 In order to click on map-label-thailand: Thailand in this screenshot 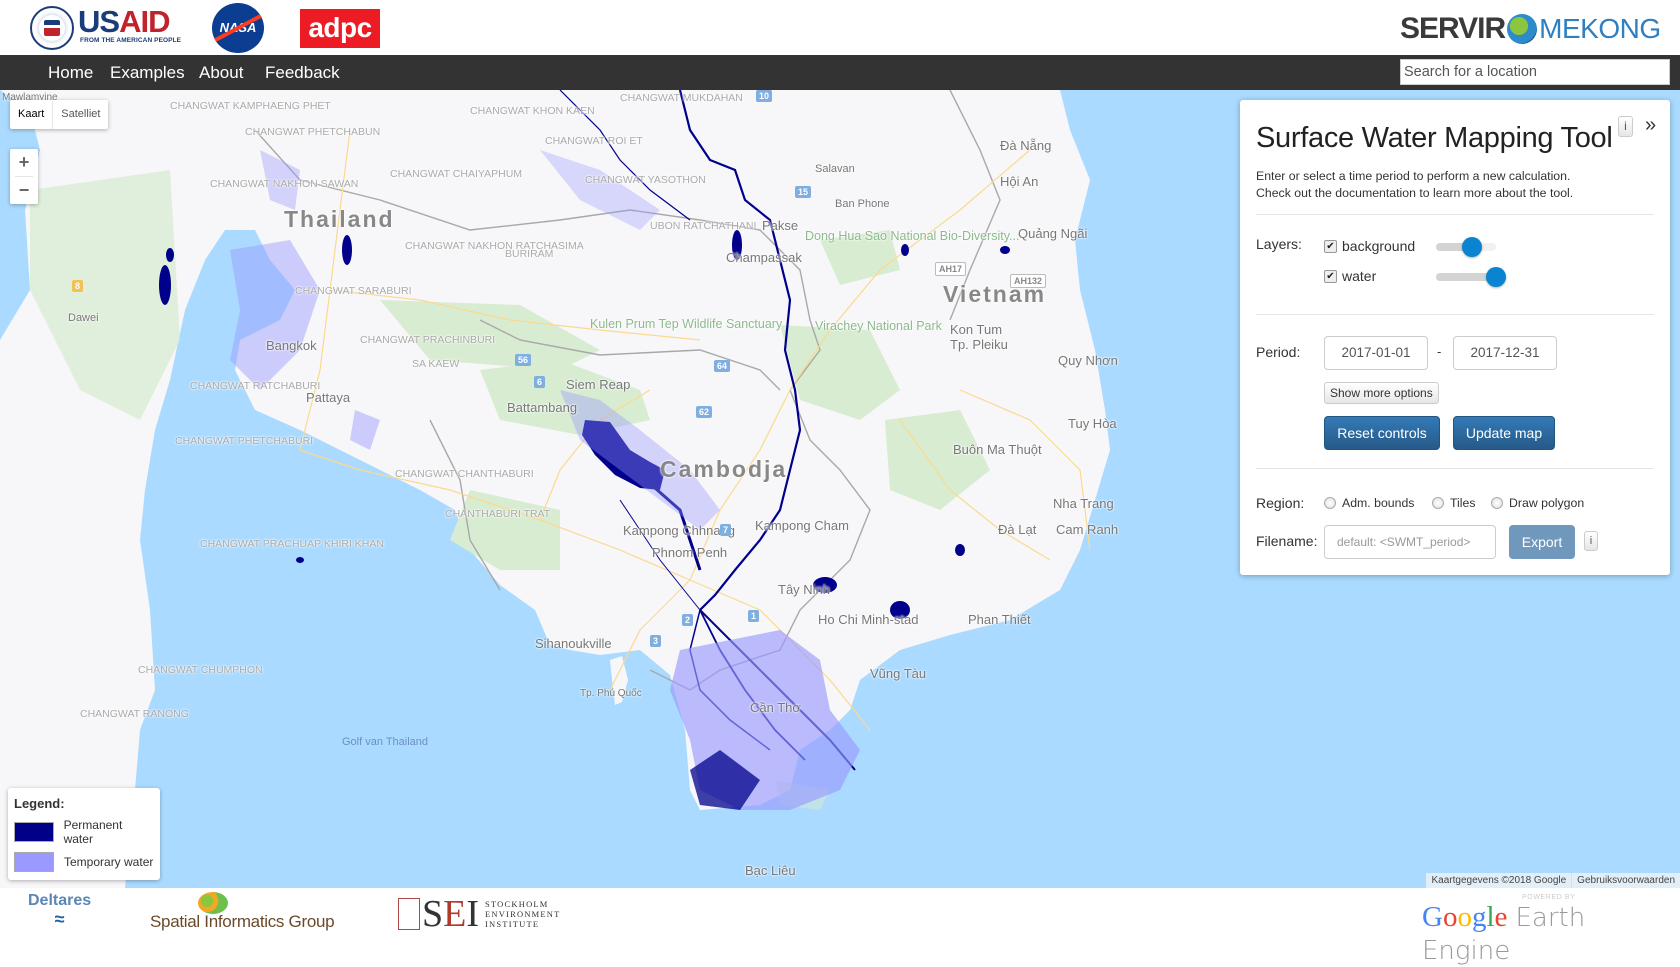, I will do `click(339, 219)`.